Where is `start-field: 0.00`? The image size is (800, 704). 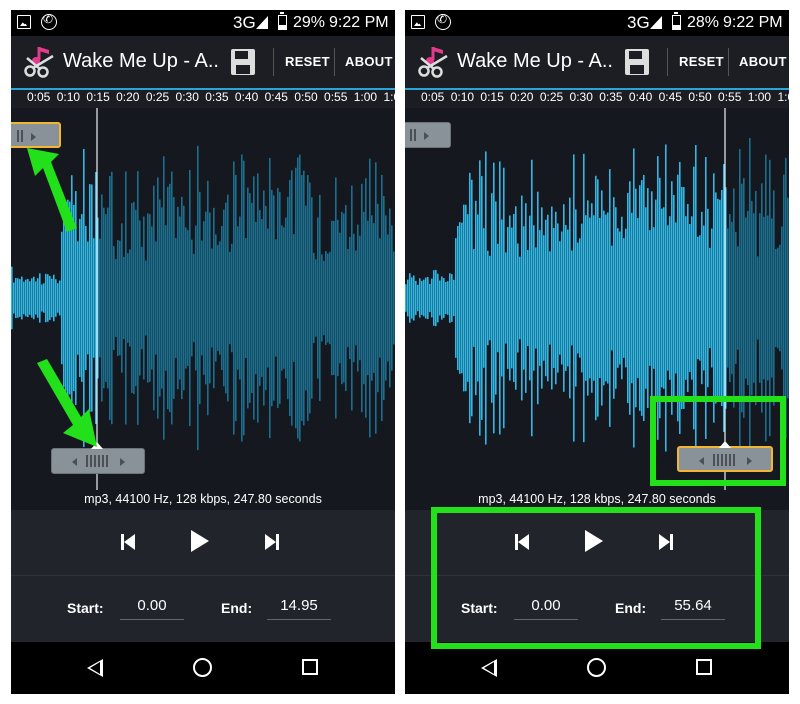 start-field: 0.00 is located at coordinates (152, 607).